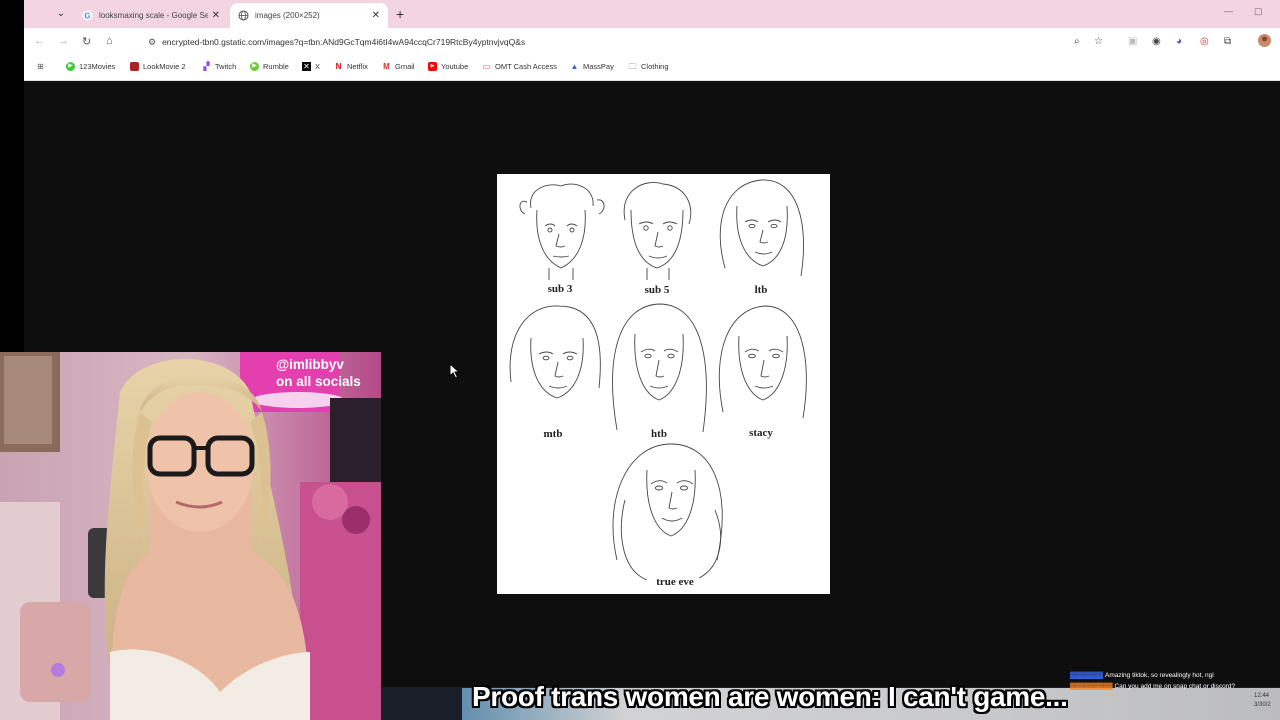 This screenshot has width=1280, height=720. What do you see at coordinates (42, 66) in the screenshot?
I see `apps-grid-icon: ⊞` at bounding box center [42, 66].